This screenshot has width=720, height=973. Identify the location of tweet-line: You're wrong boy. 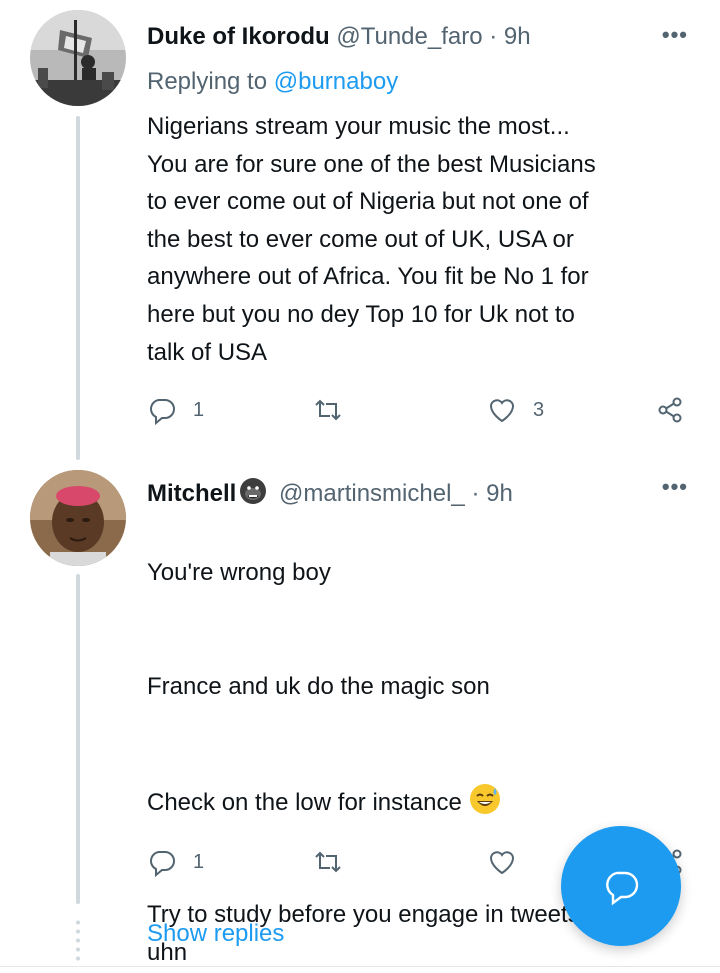
(239, 572).